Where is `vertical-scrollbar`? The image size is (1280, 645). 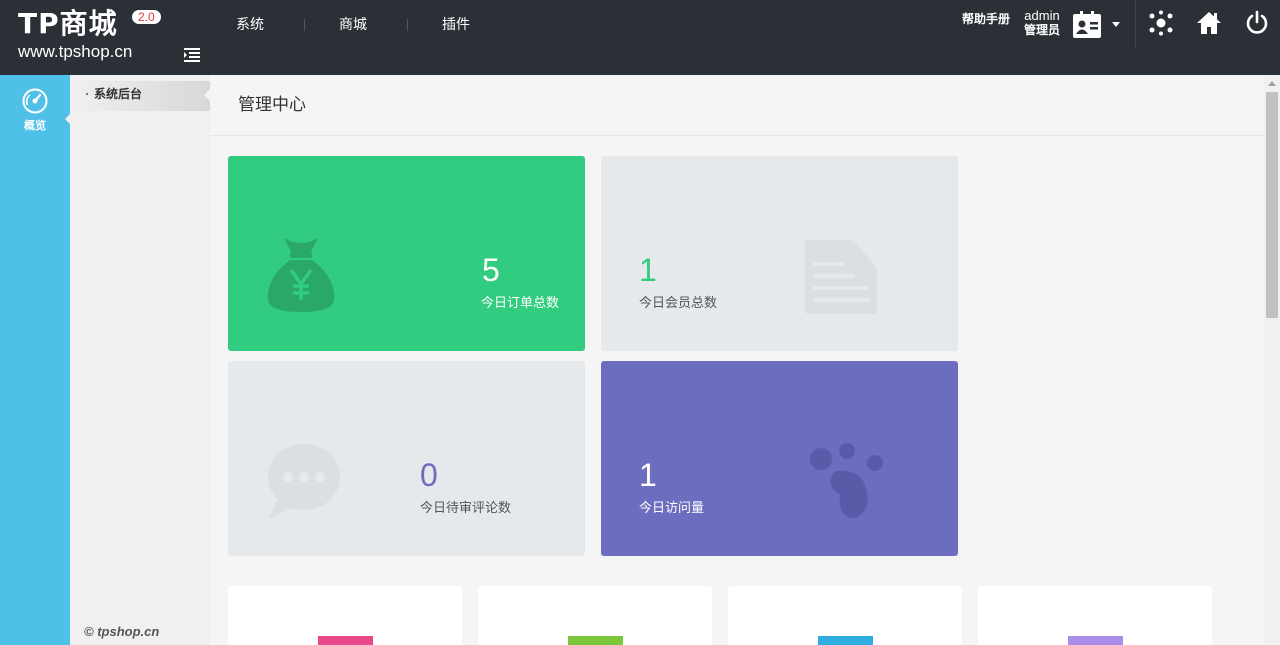
vertical-scrollbar is located at coordinates (1272, 360).